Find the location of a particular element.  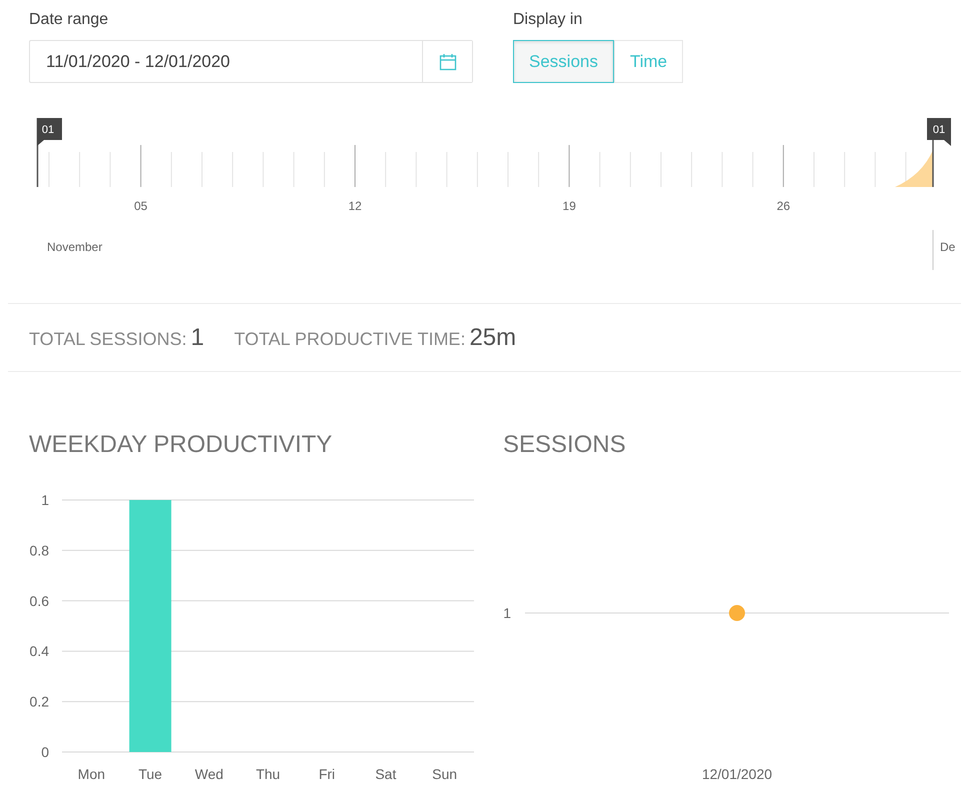

x-axis-label: 12/01/2020 is located at coordinates (737, 774).